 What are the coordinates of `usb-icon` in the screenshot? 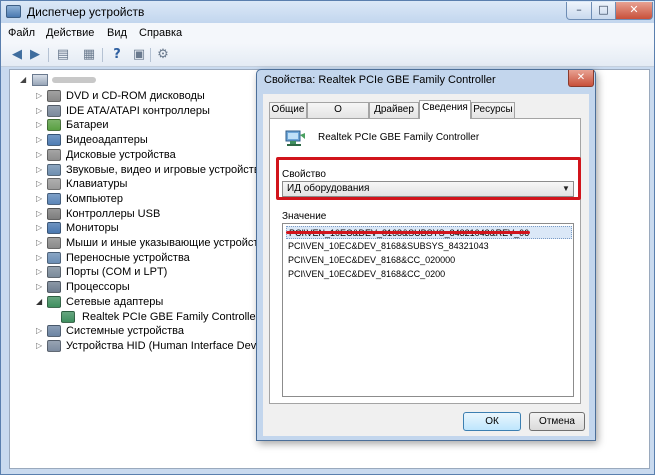 It's located at (54, 214).